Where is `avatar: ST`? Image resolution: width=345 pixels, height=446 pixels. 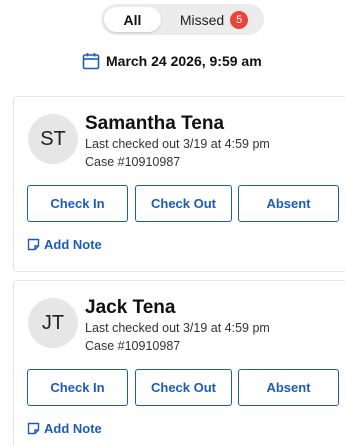 avatar: ST is located at coordinates (53, 139).